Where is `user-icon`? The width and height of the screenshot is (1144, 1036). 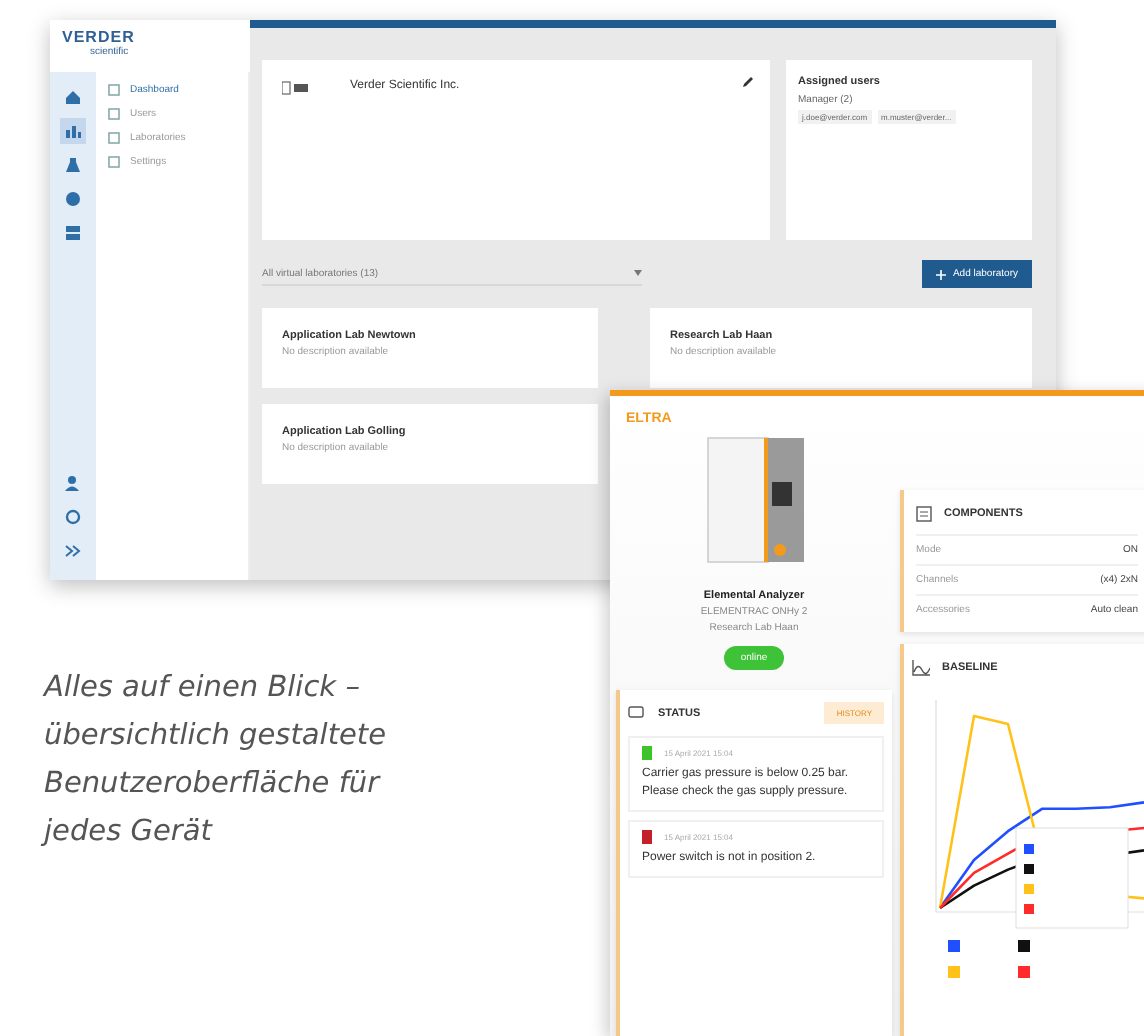
user-icon is located at coordinates (73, 483).